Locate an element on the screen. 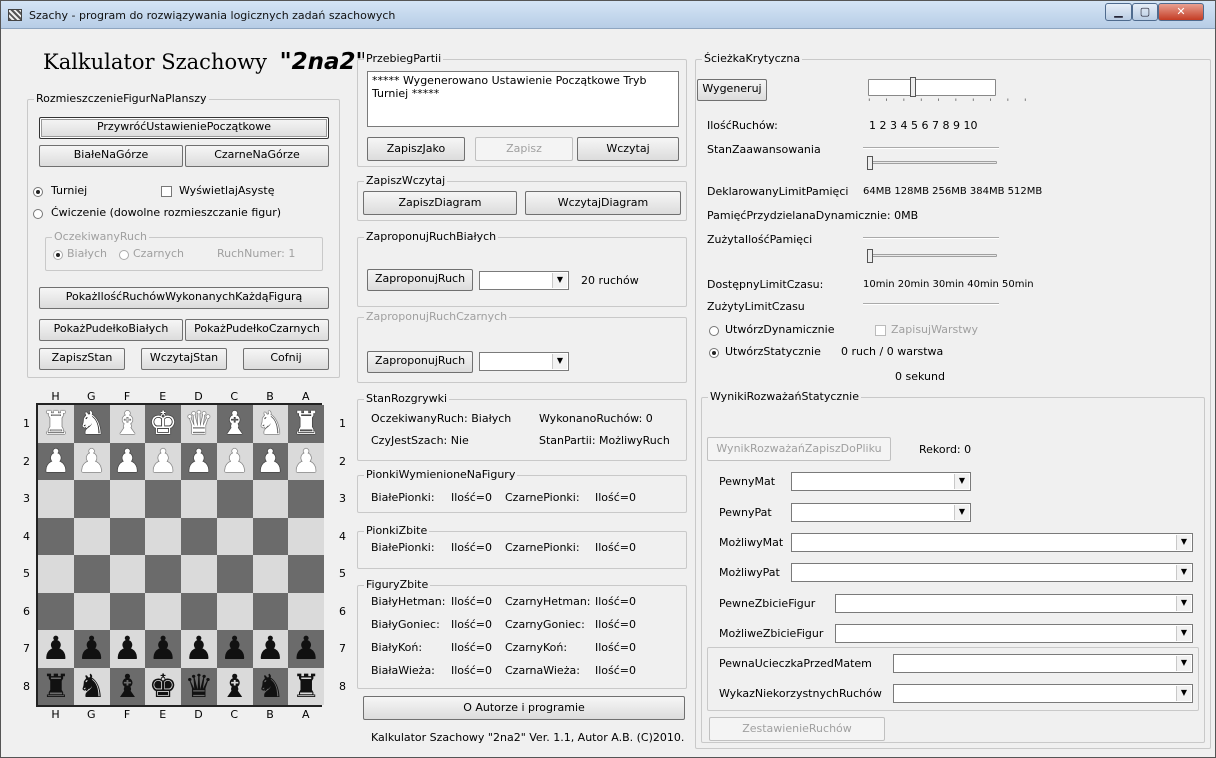  board-square: ♚ is located at coordinates (163, 686).